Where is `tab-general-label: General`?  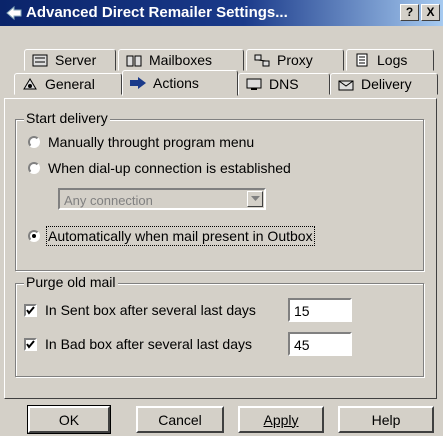 tab-general-label: General is located at coordinates (70, 84).